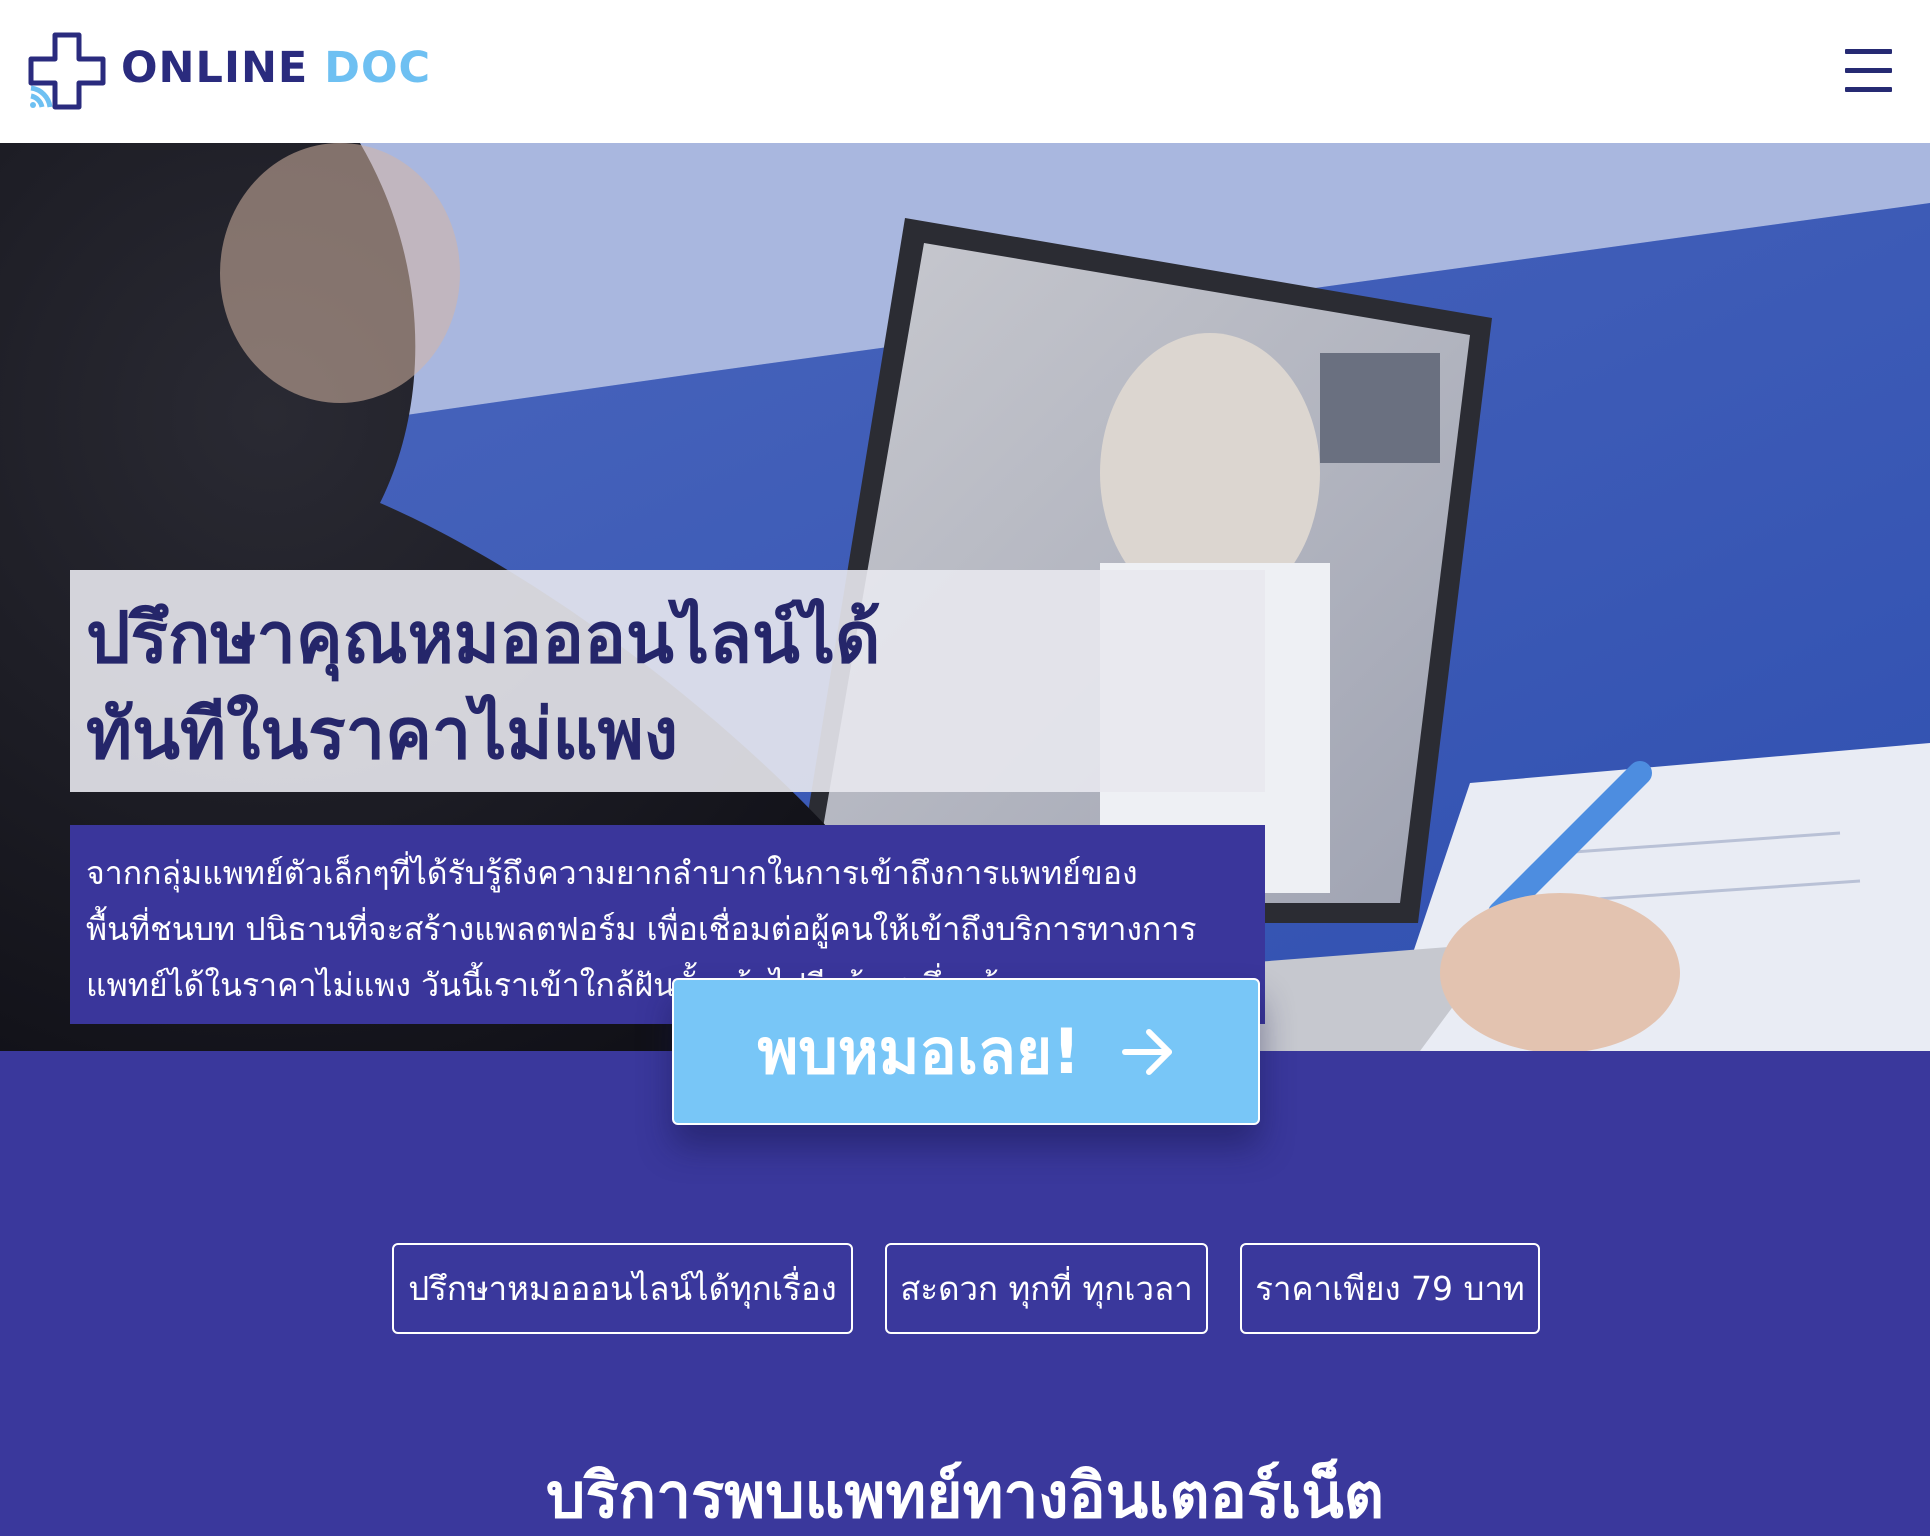 The image size is (1930, 1536). Describe the element at coordinates (1146, 1051) in the screenshot. I see `arrow-right-icon` at that location.